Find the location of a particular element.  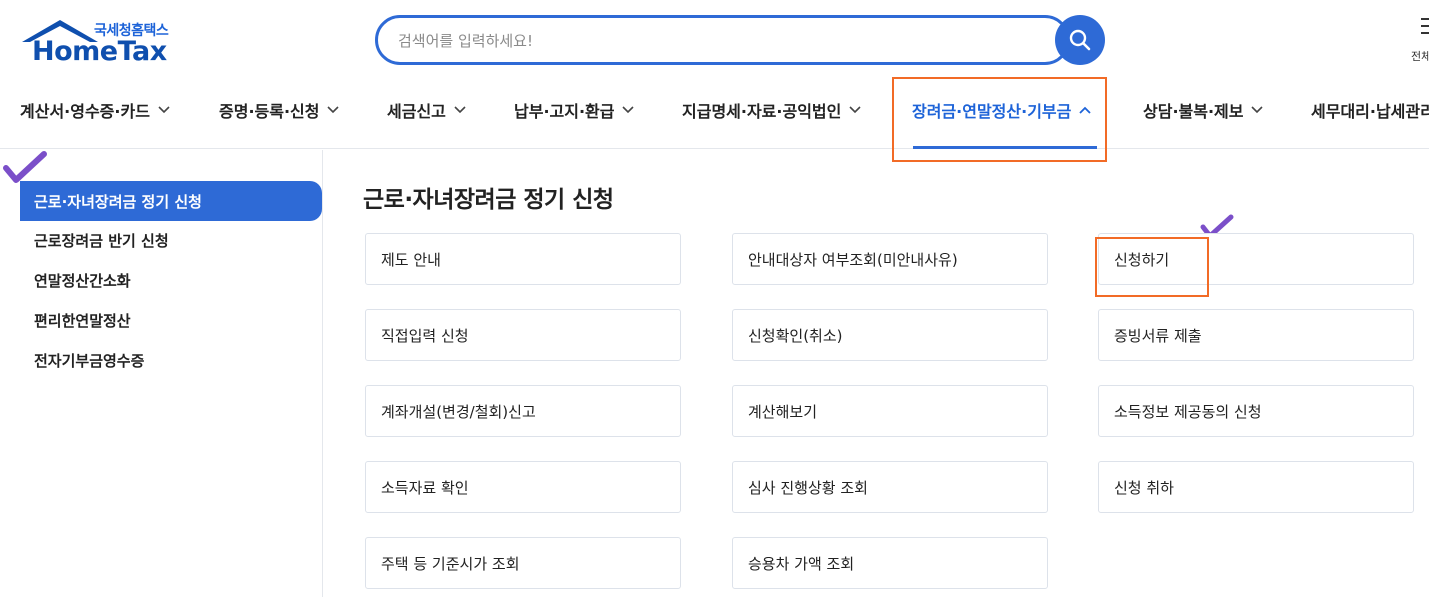

card-confirm-cancel: 신청확인(취소) is located at coordinates (890, 335).